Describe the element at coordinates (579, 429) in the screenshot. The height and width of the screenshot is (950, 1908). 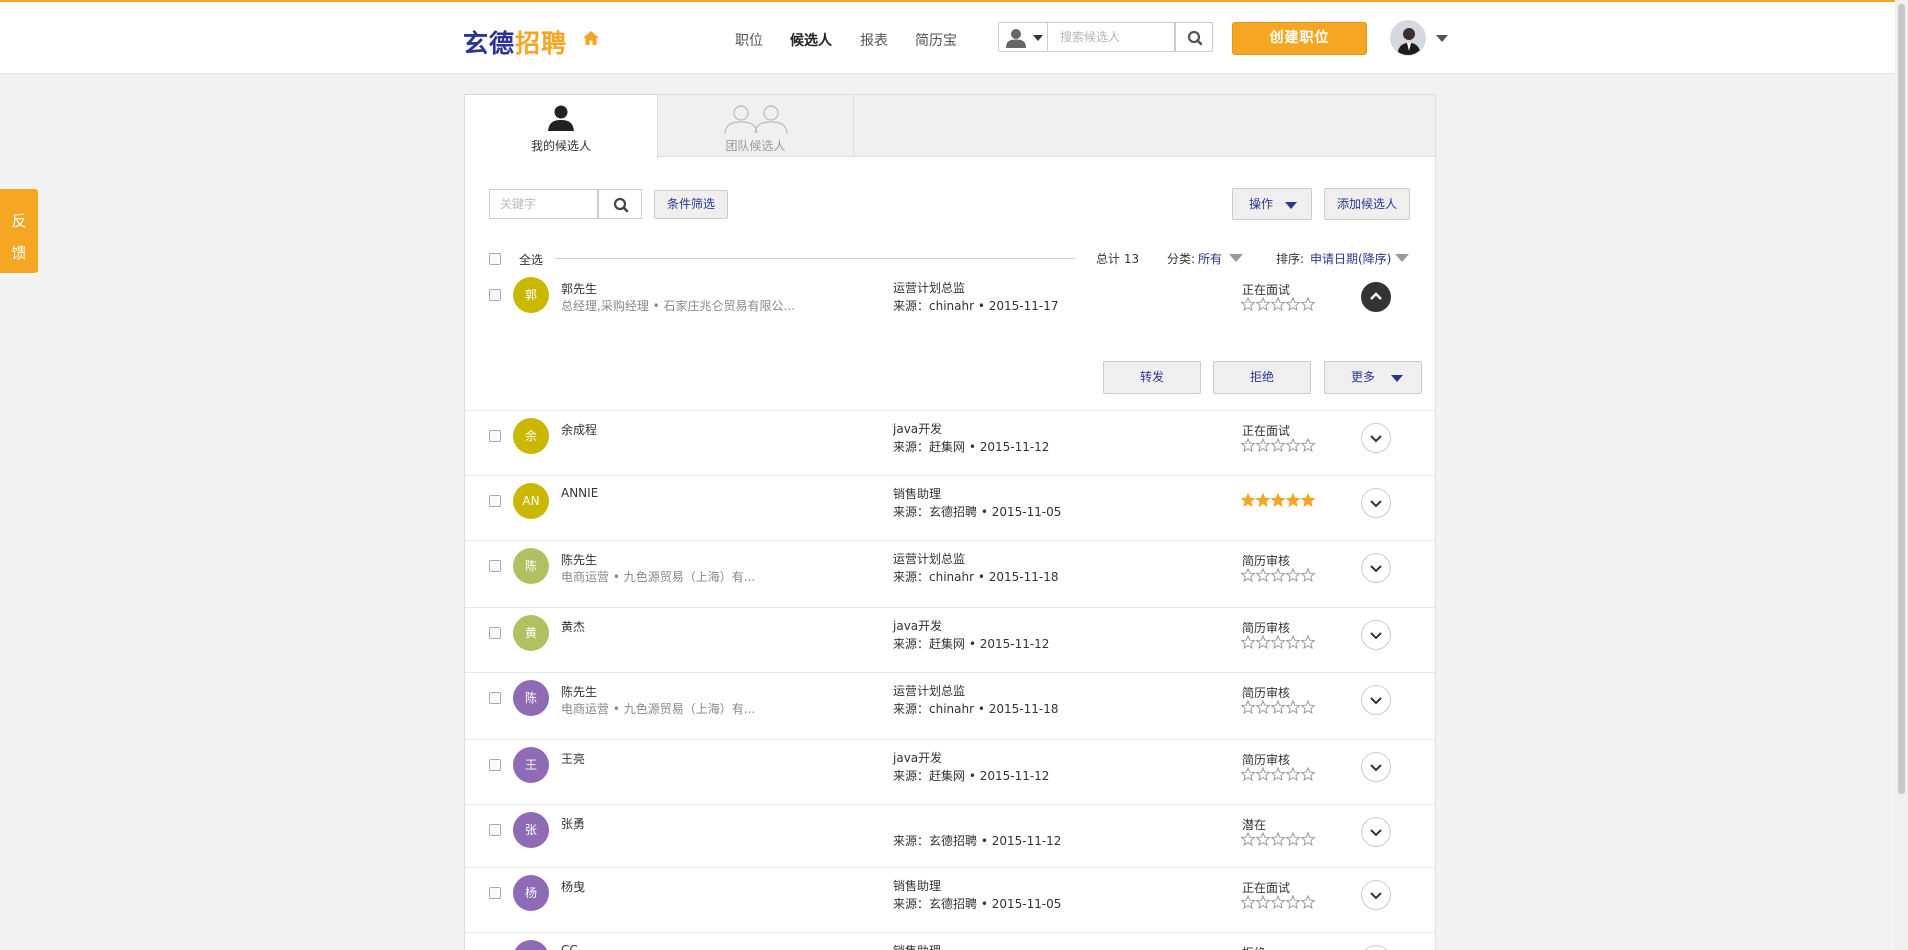
I see `candidate-name: 余成程` at that location.